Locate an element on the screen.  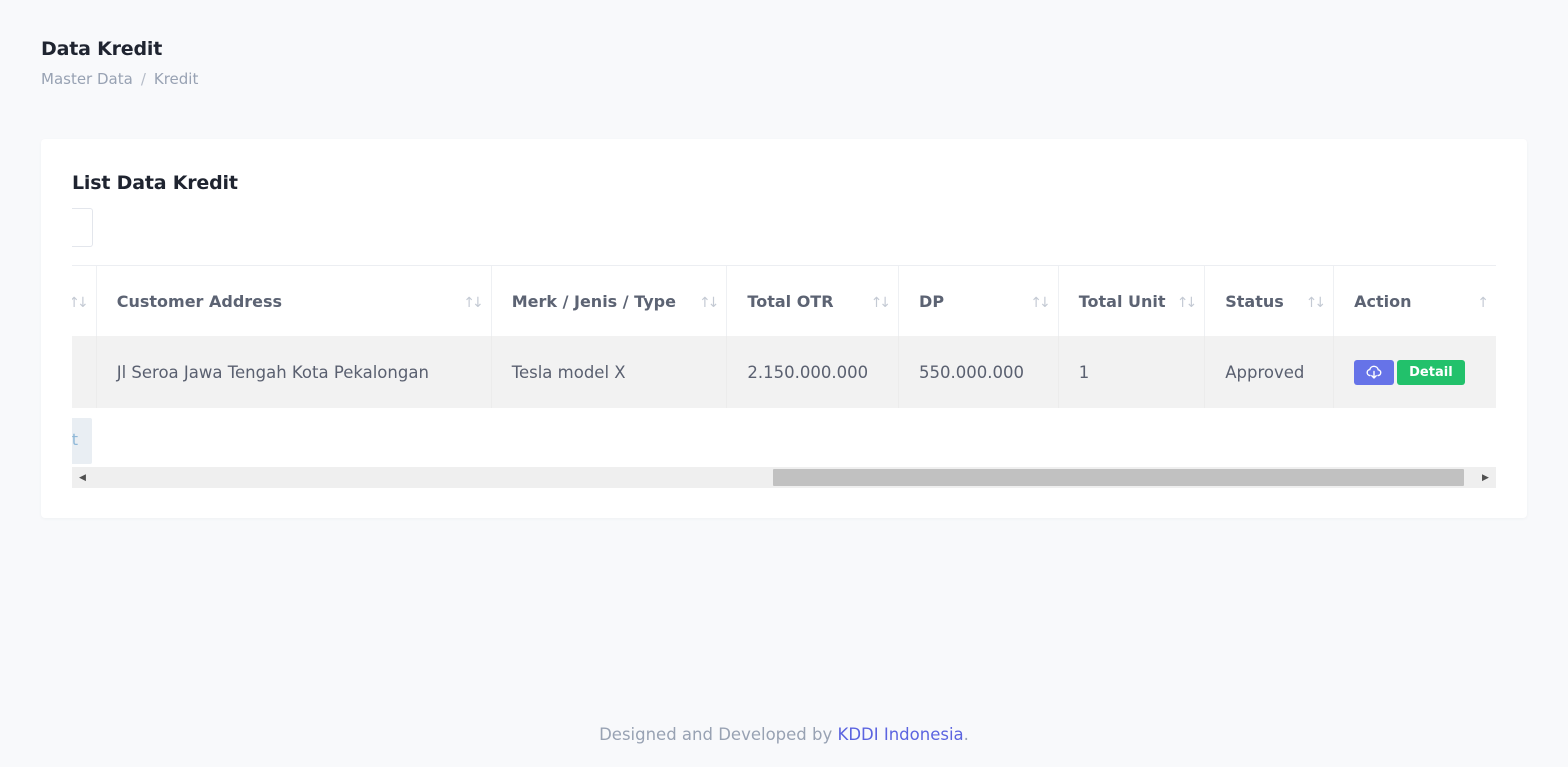
scrollbar-thumb is located at coordinates (1118, 477).